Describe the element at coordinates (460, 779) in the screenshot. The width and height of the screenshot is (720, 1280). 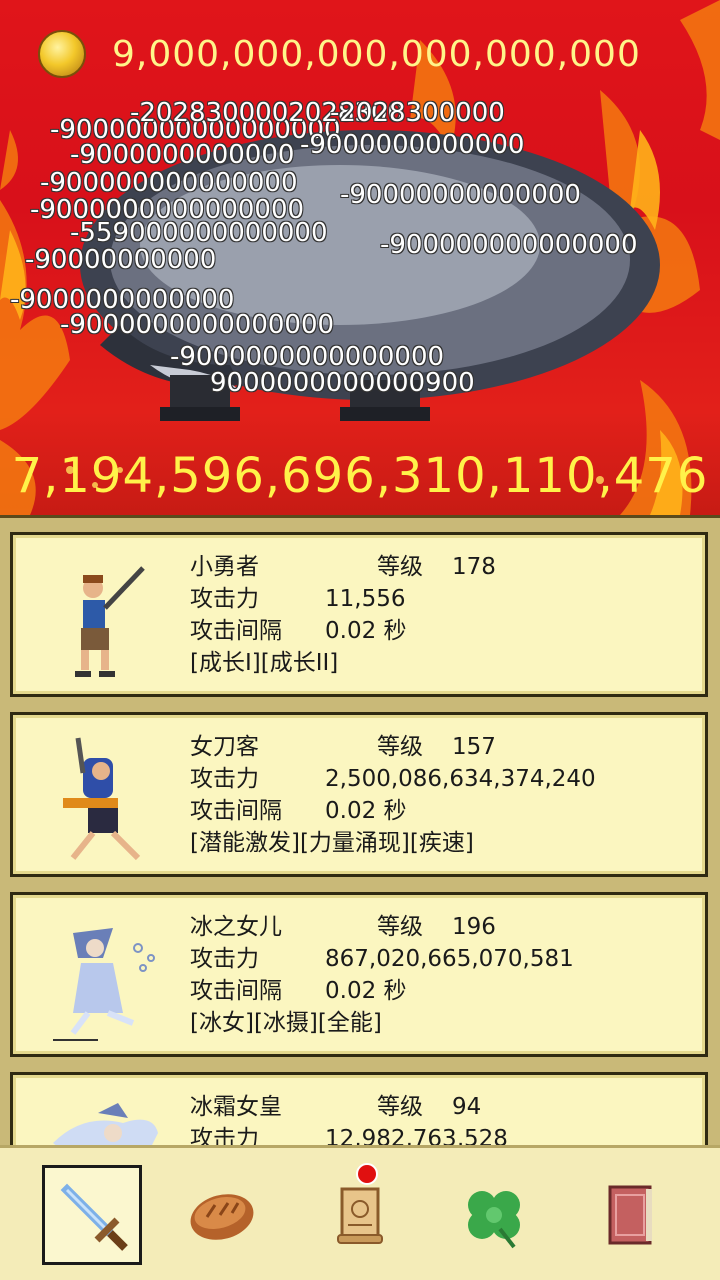
I see `hero-attack: 2,500,086,634,374,240` at that location.